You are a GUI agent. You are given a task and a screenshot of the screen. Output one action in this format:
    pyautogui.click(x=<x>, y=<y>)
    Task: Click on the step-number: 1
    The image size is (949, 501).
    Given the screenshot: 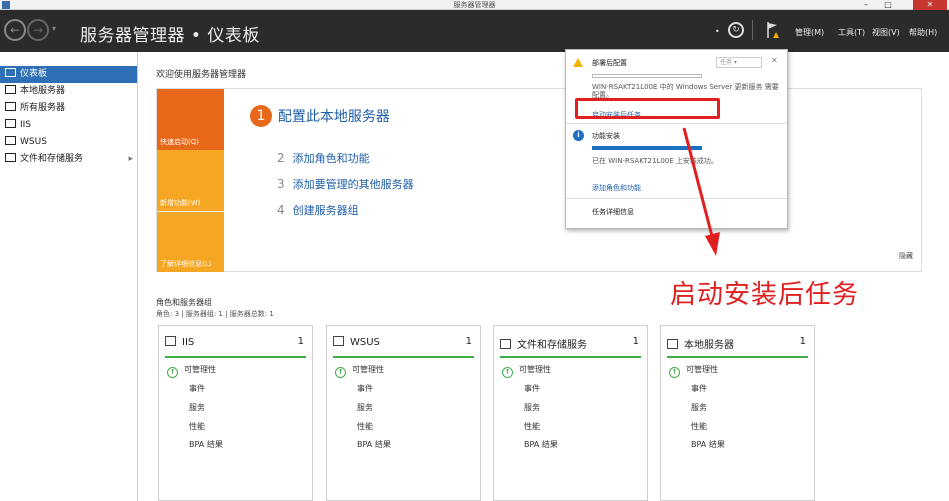 What is the action you would take?
    pyautogui.click(x=261, y=116)
    